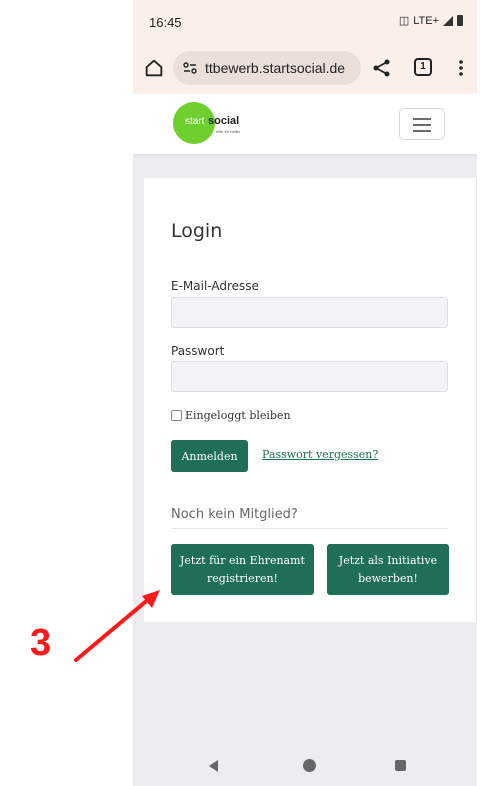 This screenshot has height=786, width=480. I want to click on password-label: Passwort, so click(198, 351).